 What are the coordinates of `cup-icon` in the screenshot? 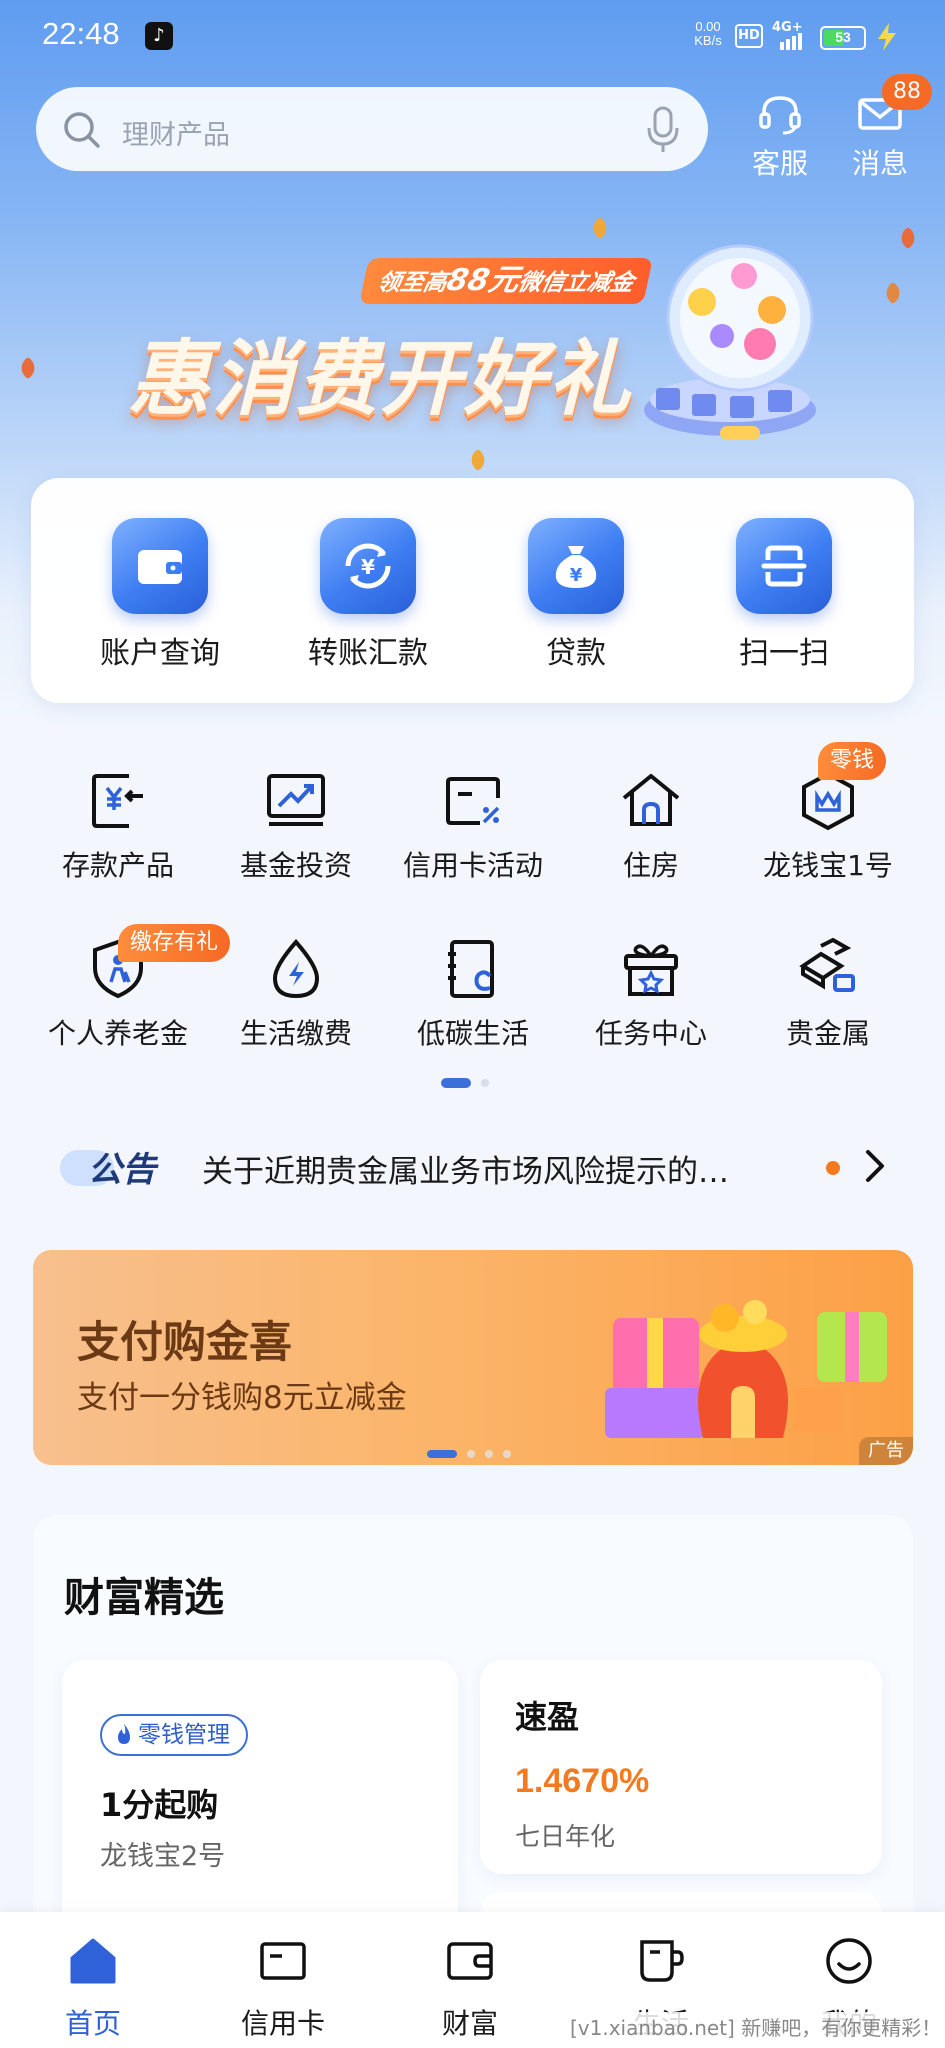 It's located at (662, 1961).